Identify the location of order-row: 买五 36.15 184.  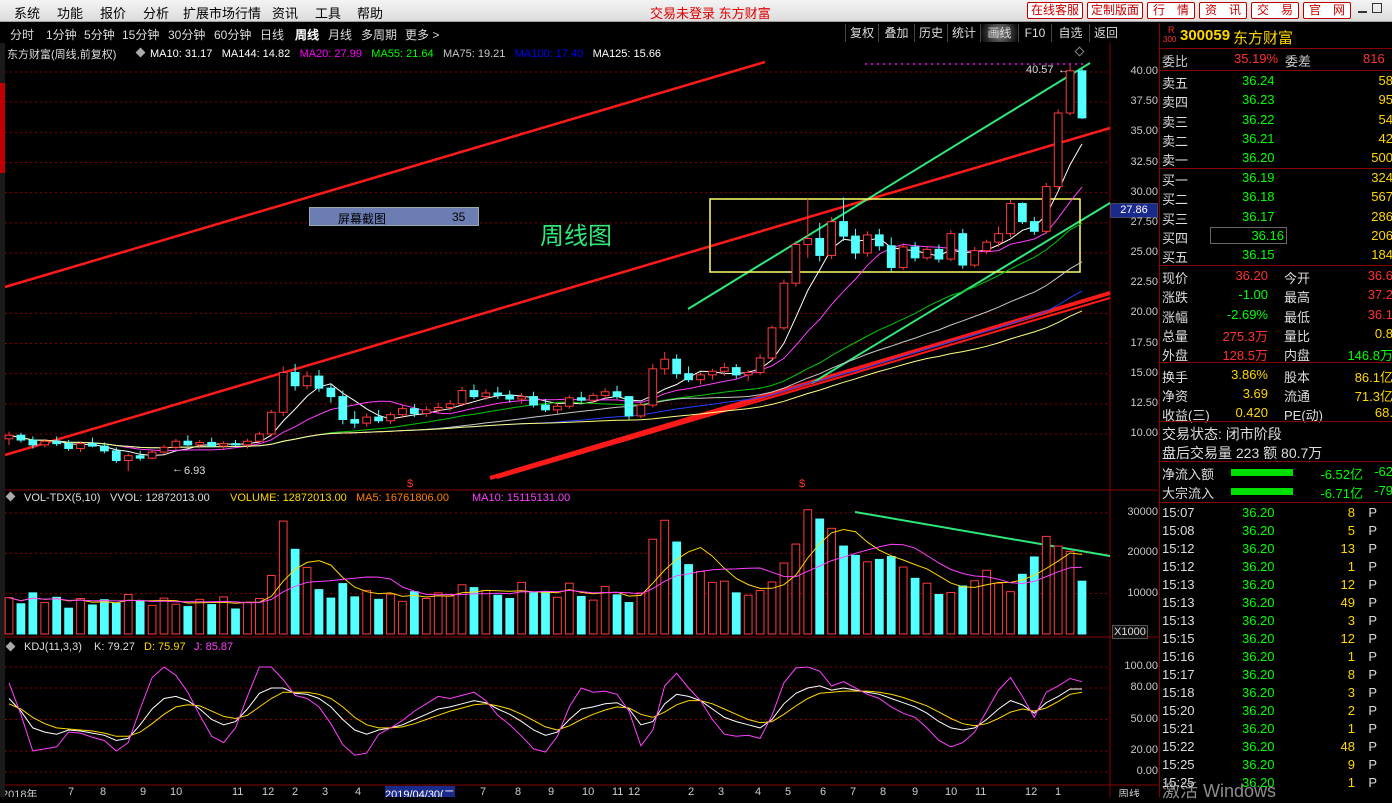
(1276, 255).